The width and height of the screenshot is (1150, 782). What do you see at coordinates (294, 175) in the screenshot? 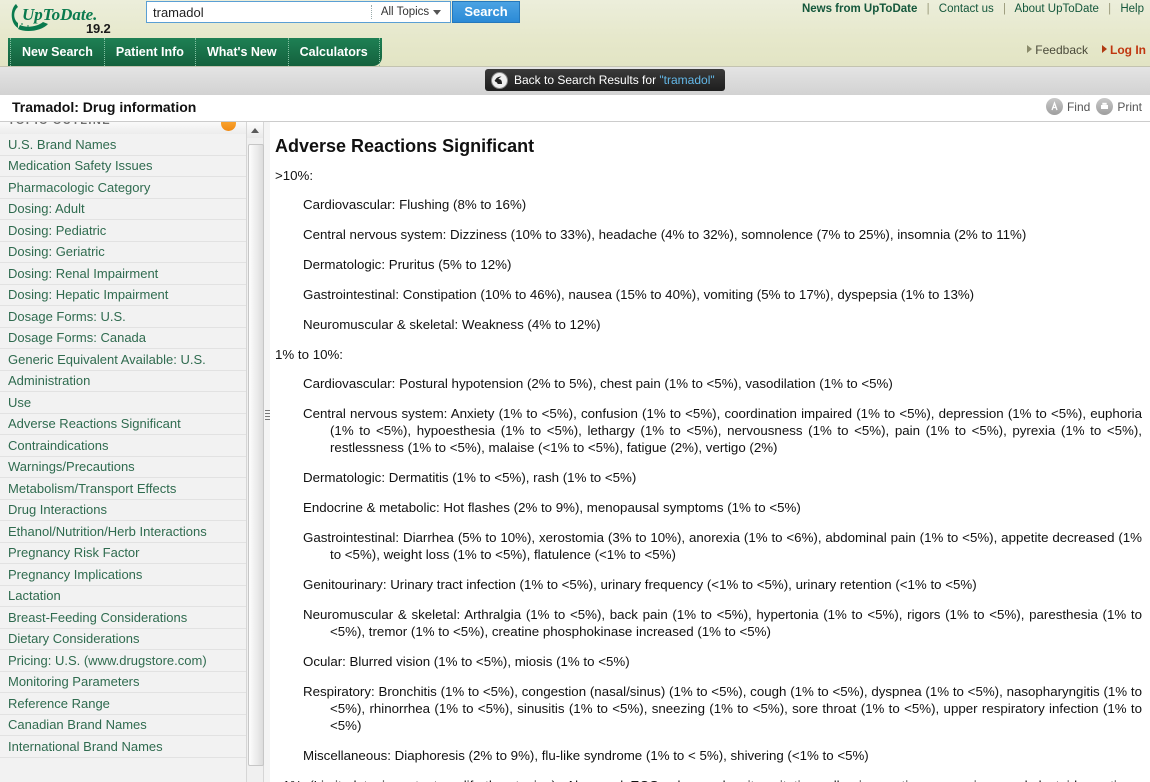
I see `frequency-group-label: >10%:` at bounding box center [294, 175].